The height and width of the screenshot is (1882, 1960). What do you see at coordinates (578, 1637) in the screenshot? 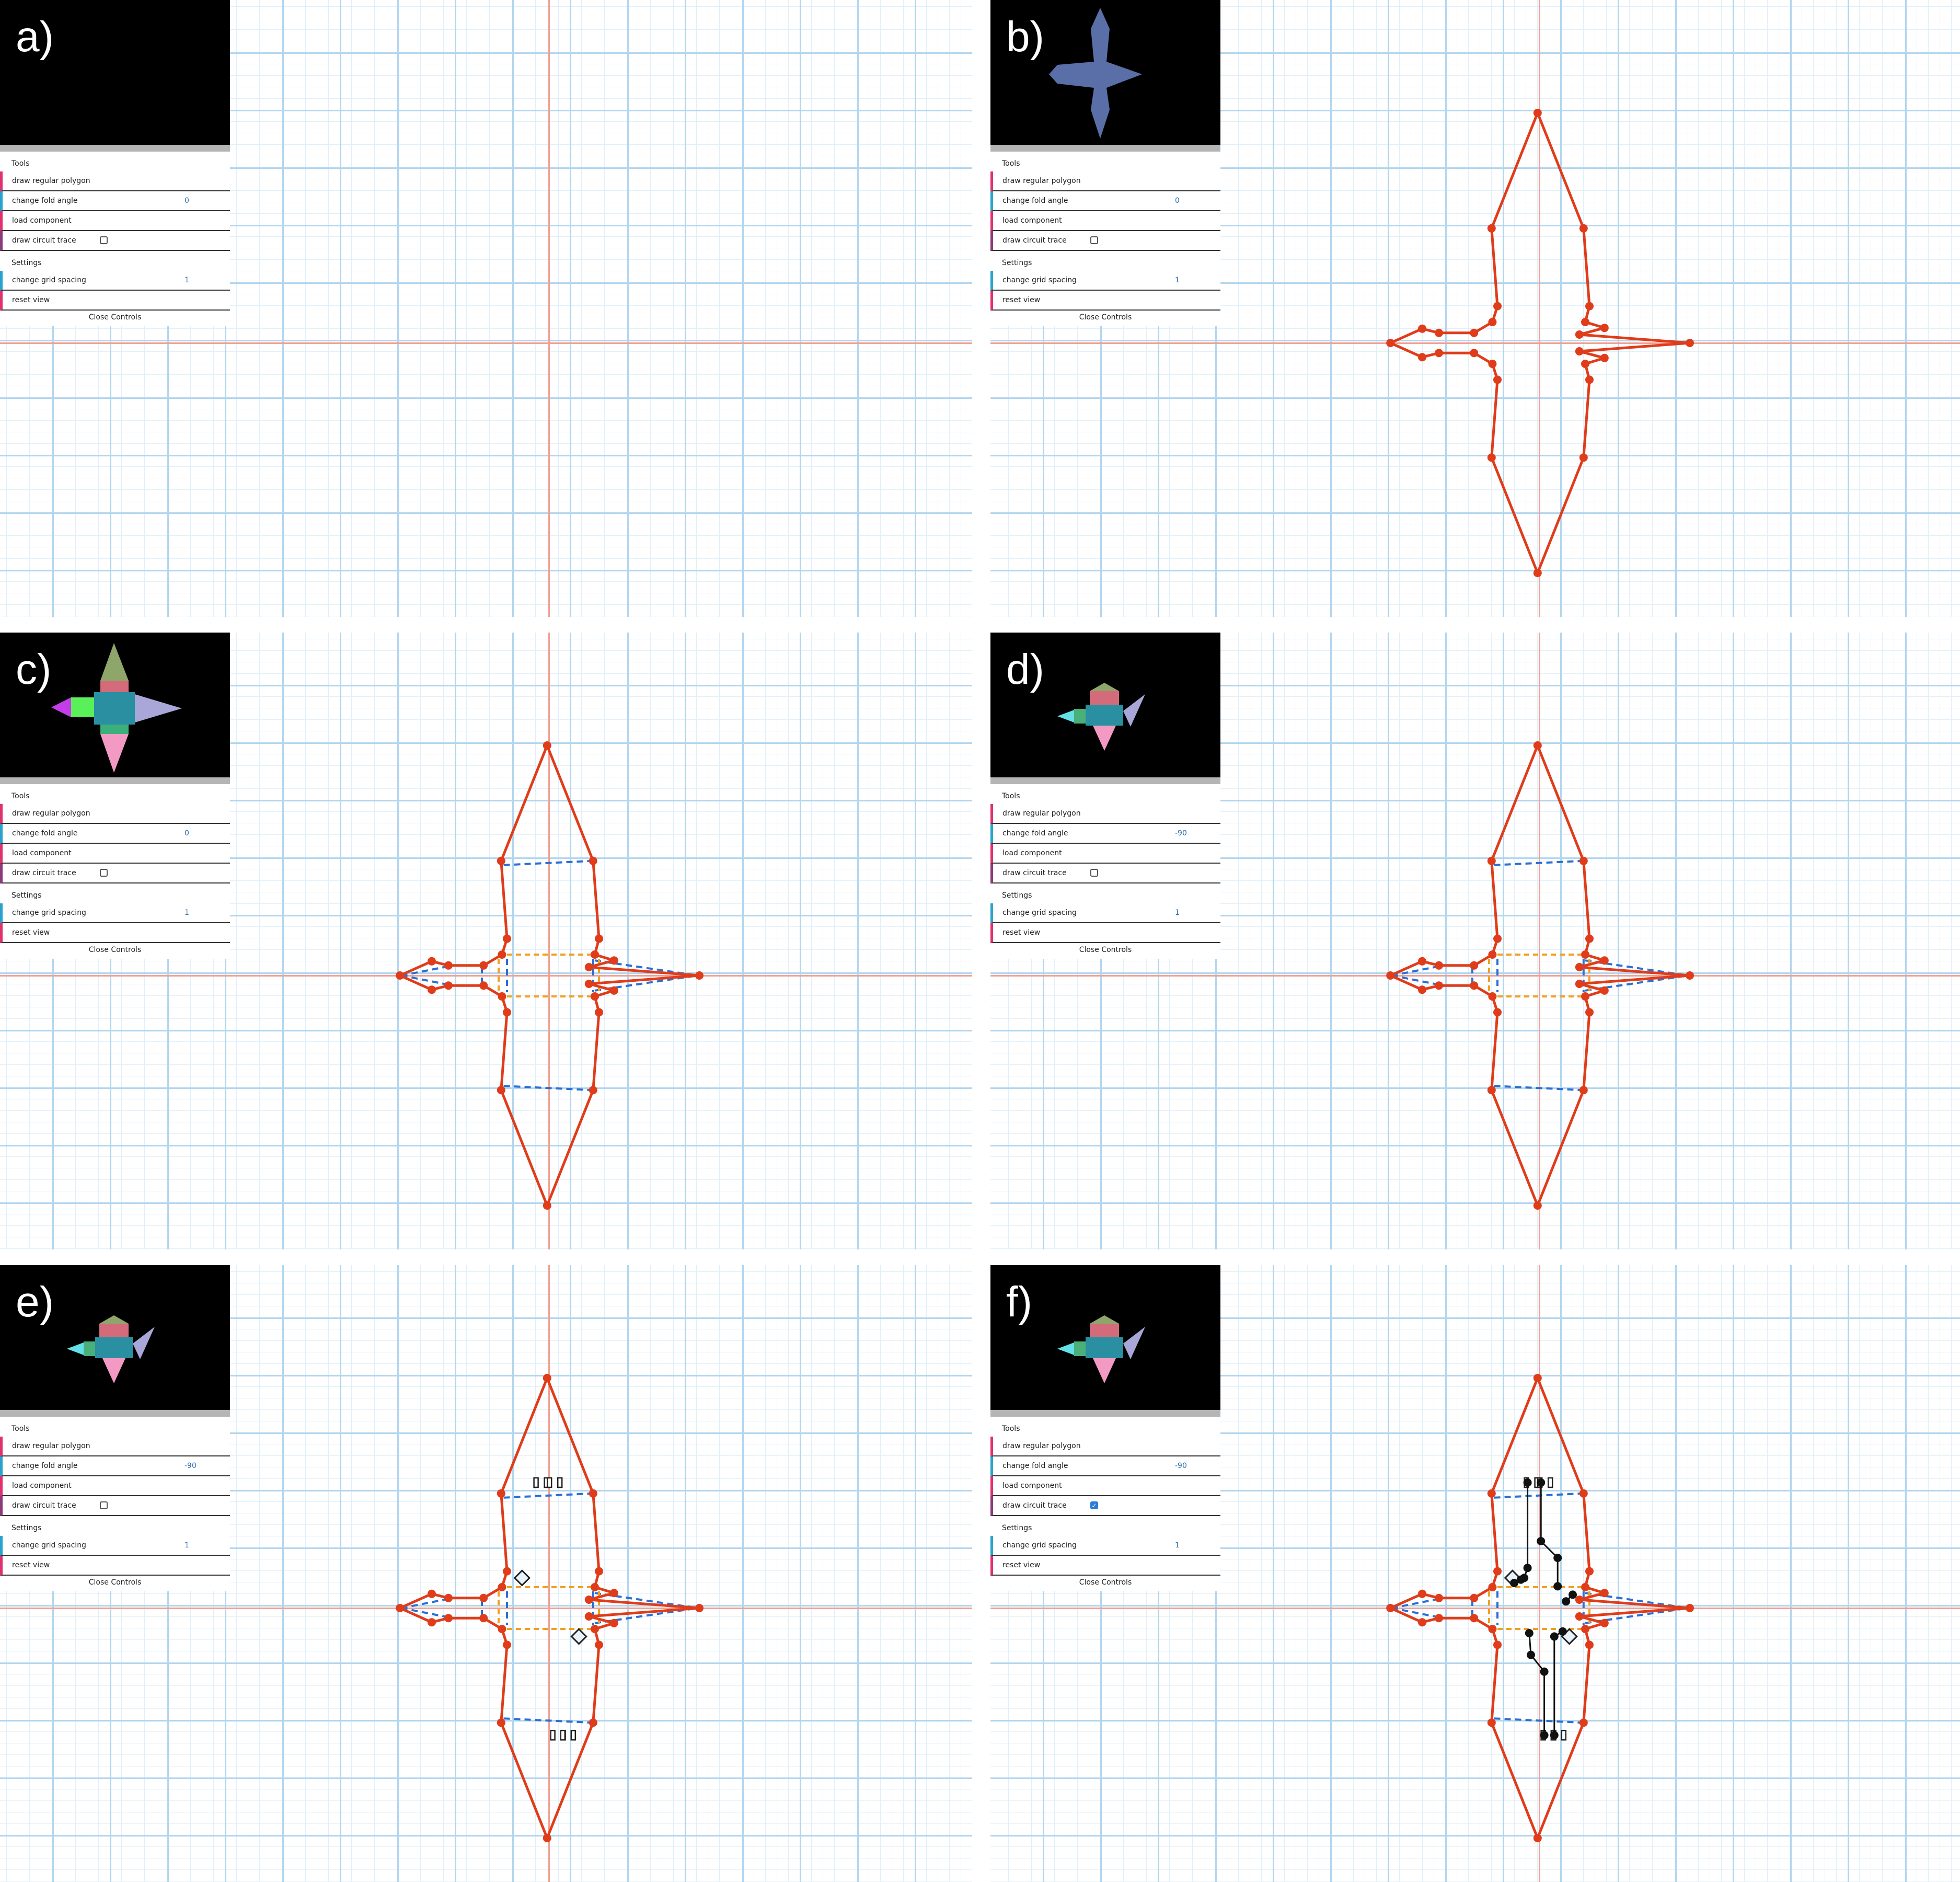
I see `led-component` at bounding box center [578, 1637].